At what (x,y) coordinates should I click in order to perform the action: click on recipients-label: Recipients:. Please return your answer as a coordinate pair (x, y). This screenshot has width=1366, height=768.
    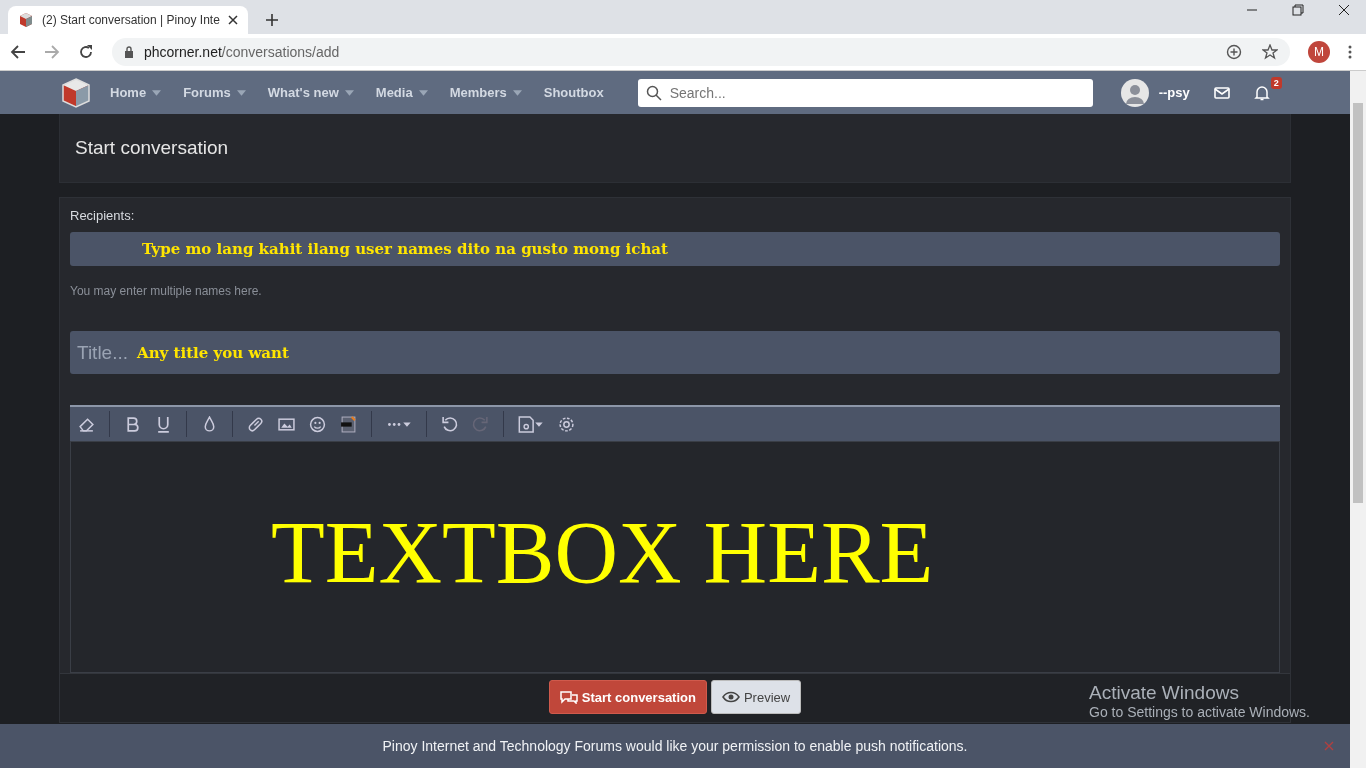
    Looking at the image, I should click on (103, 215).